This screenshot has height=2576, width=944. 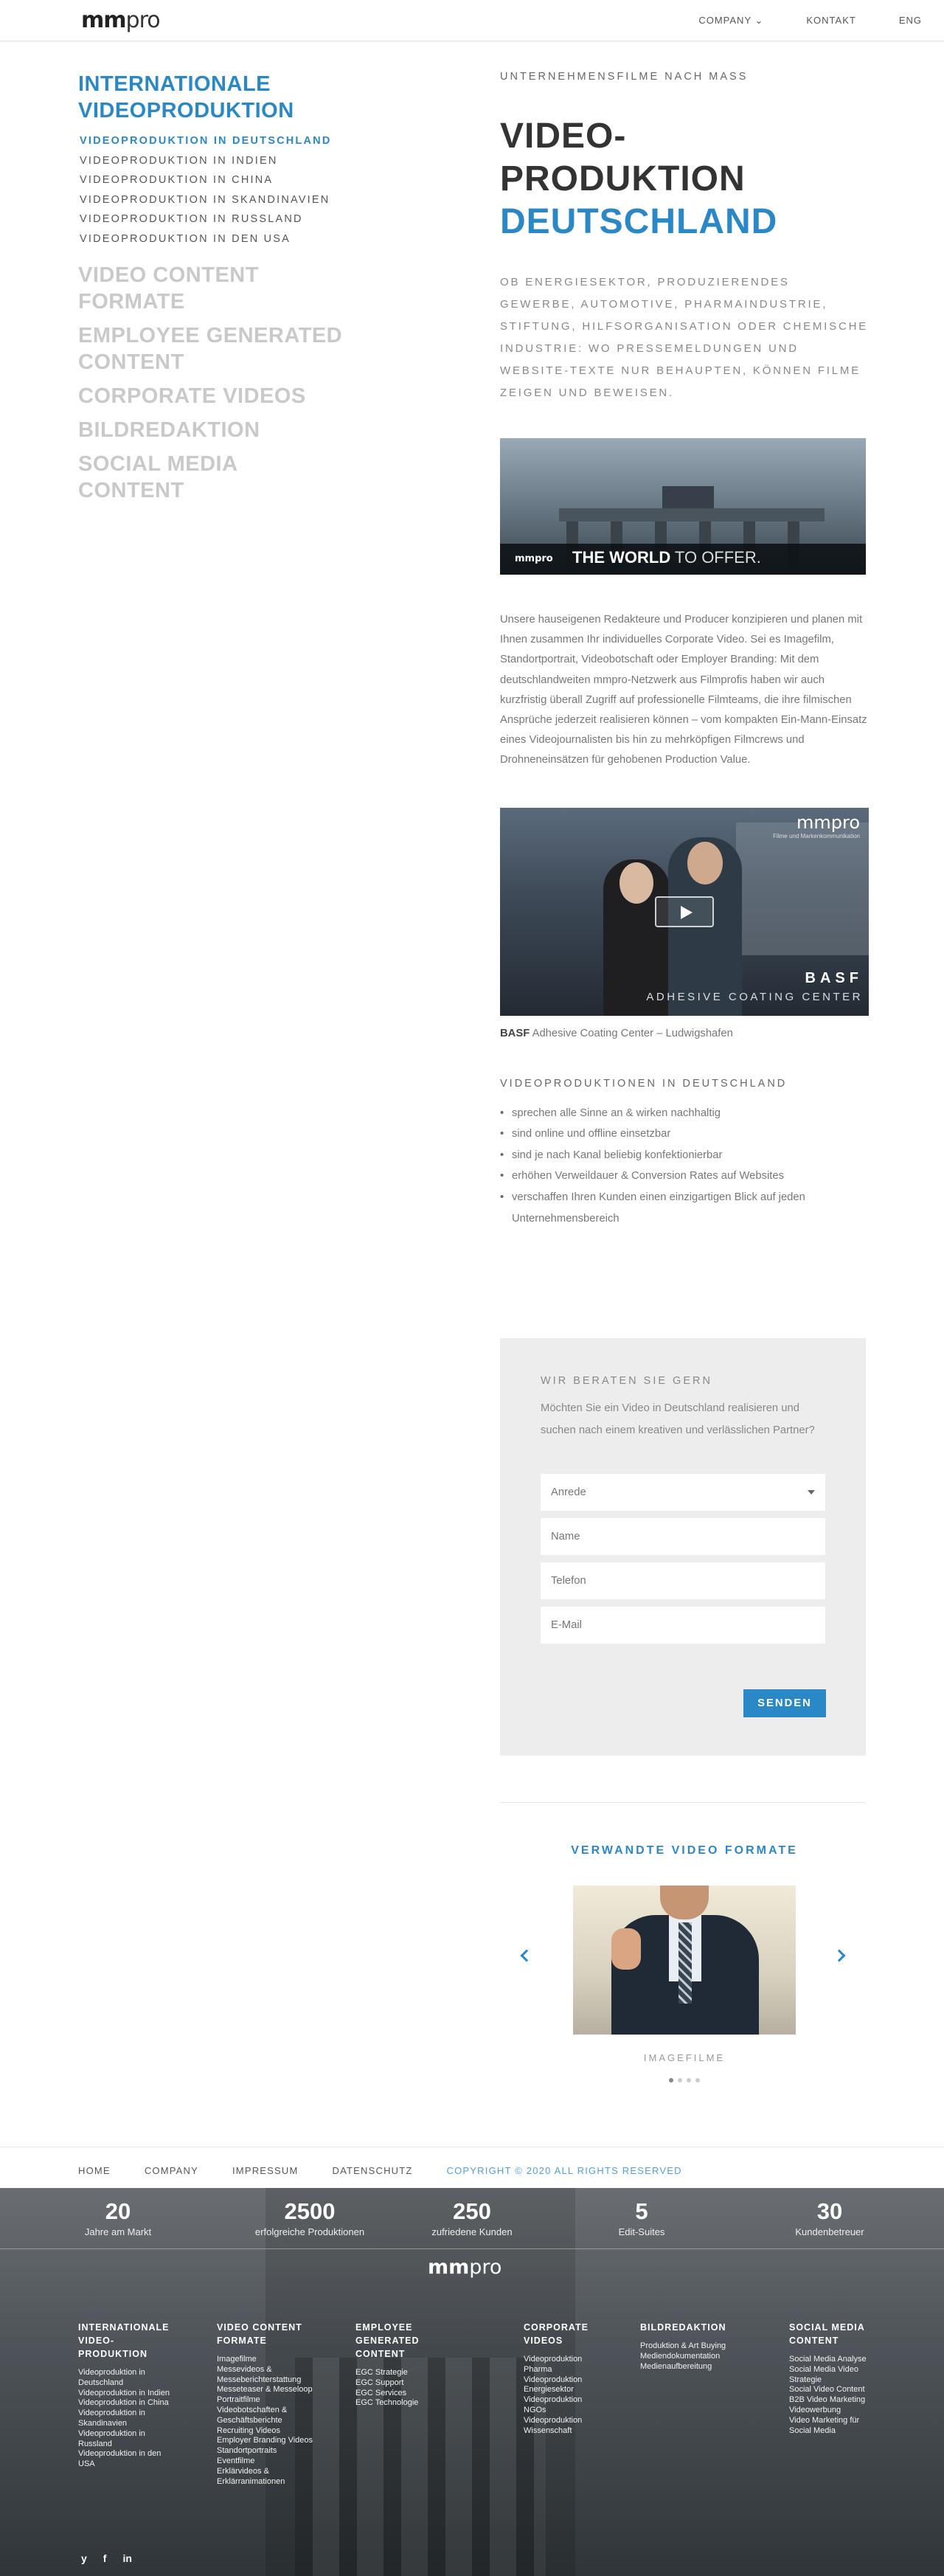 I want to click on footer-link: Wissenschaft, so click(x=586, y=2431).